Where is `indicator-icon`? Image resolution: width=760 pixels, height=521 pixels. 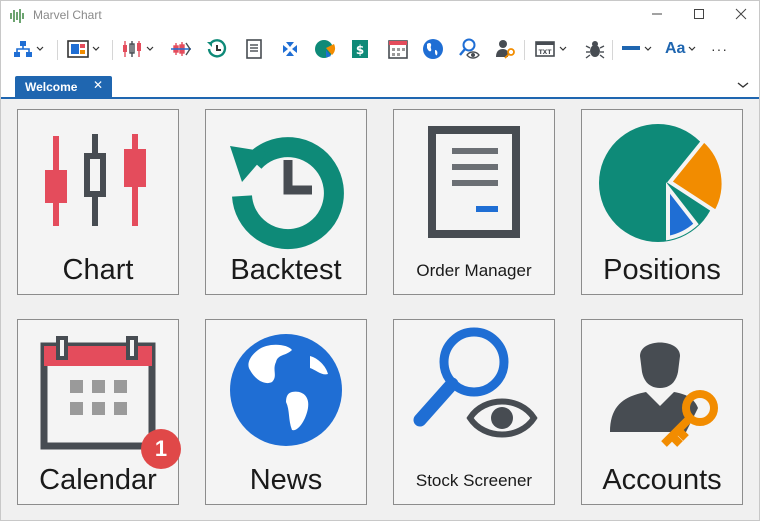 indicator-icon is located at coordinates (181, 49).